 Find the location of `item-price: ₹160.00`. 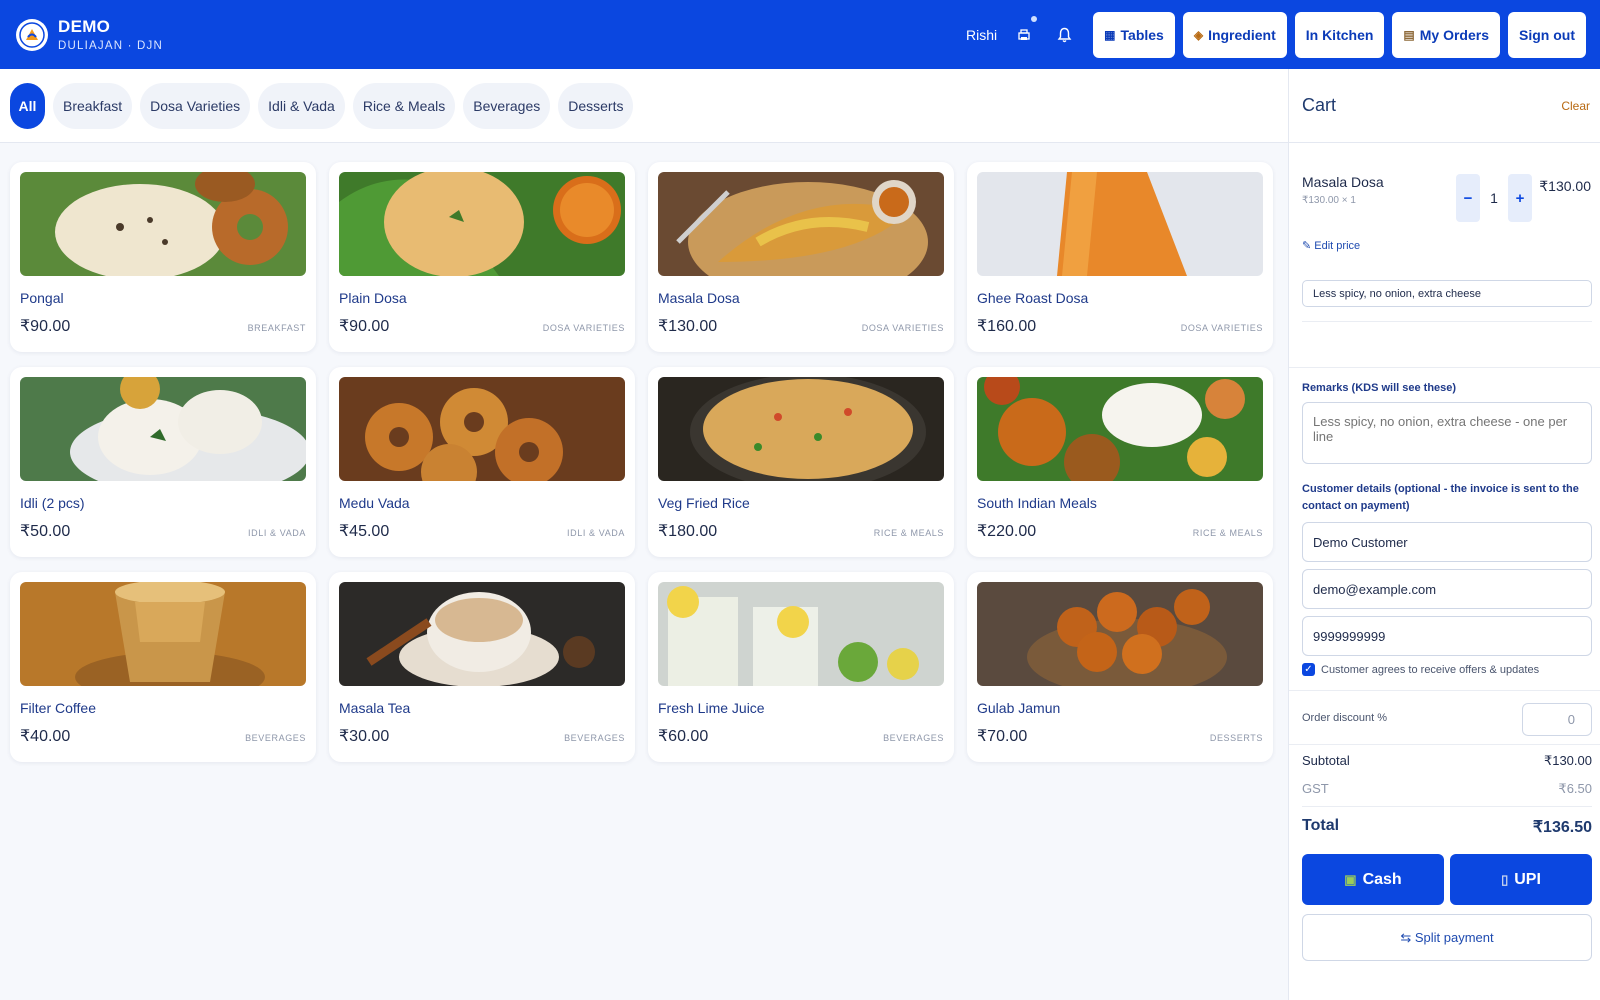

item-price: ₹160.00 is located at coordinates (1007, 326).